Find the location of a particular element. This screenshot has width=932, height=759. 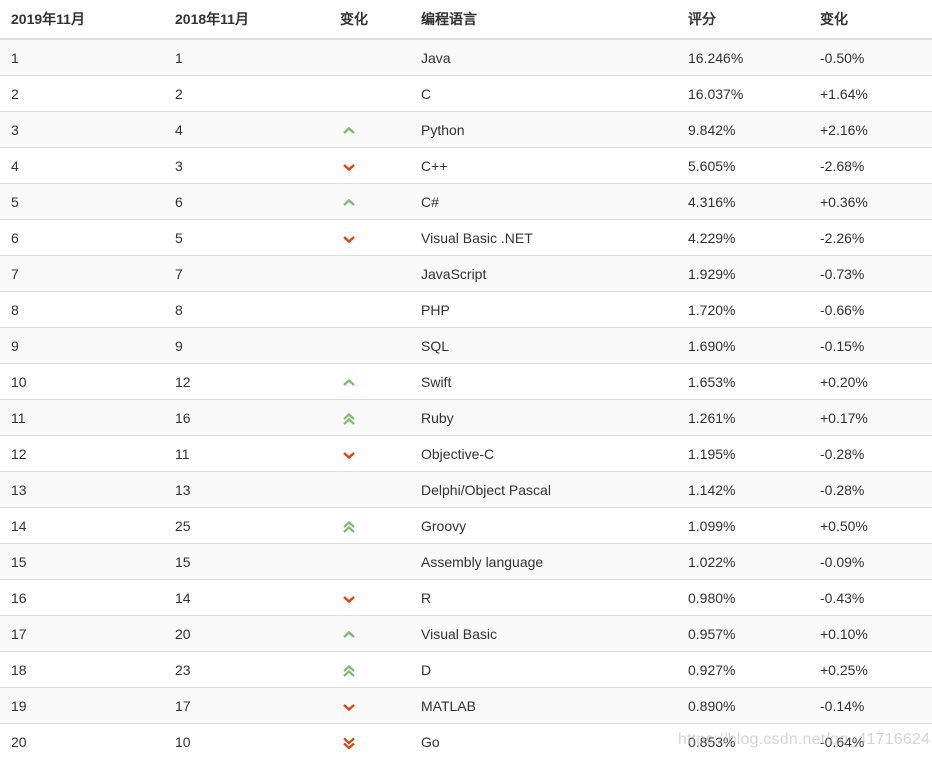

language-name: C is located at coordinates (543, 93).